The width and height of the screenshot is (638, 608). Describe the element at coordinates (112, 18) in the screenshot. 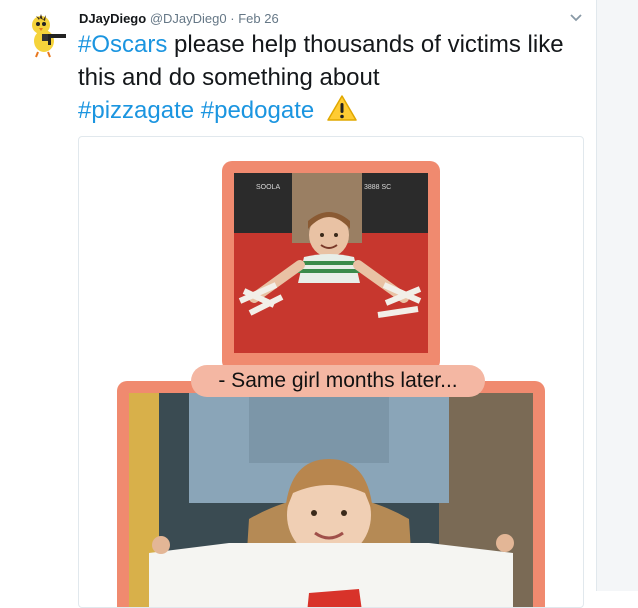

I see `display-name: DJayDiego` at that location.